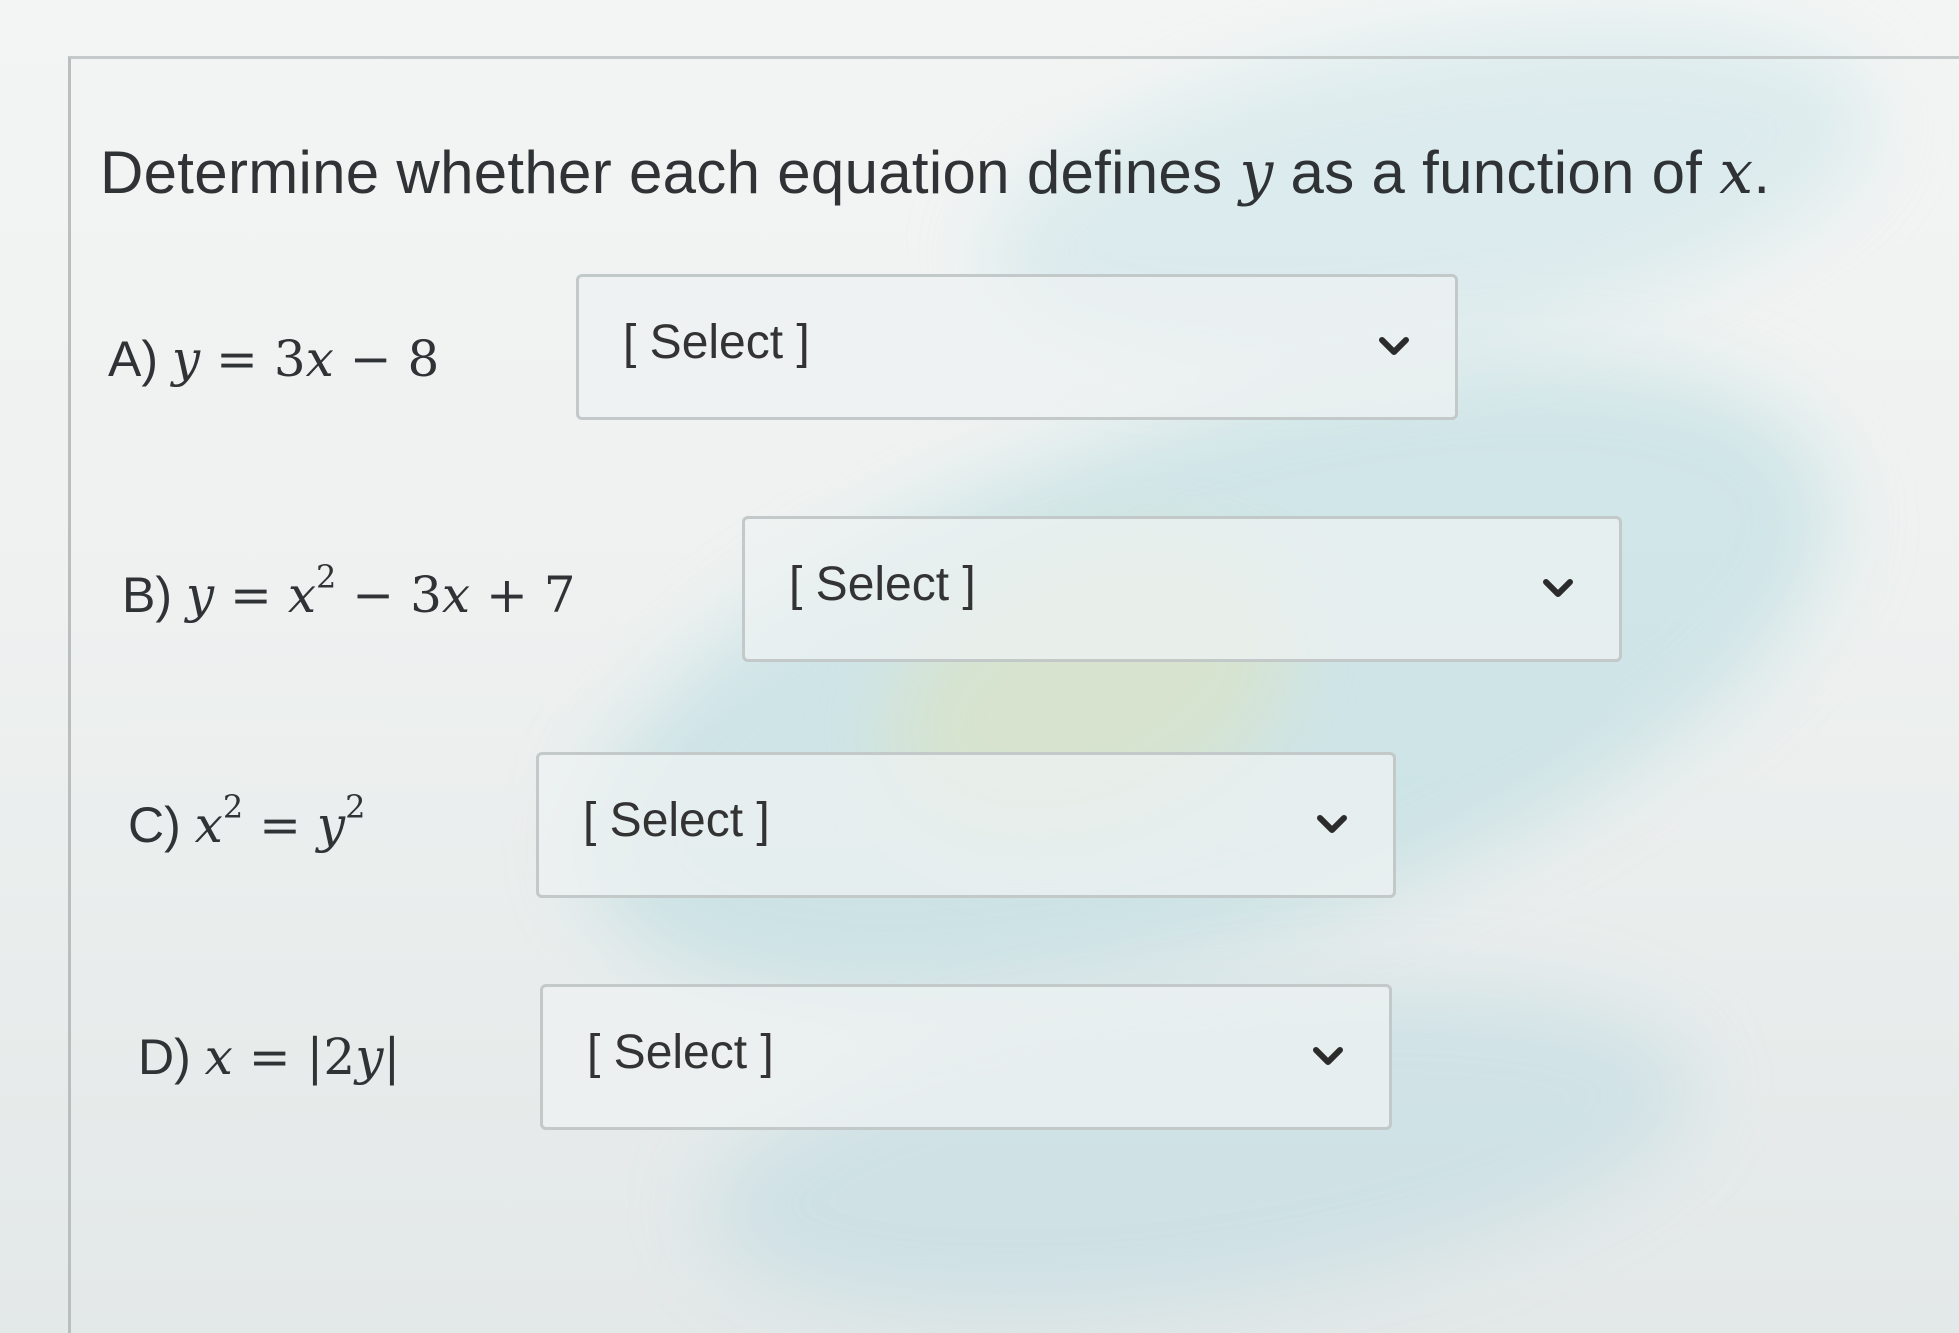 This screenshot has width=1959, height=1333. What do you see at coordinates (1736, 173) in the screenshot?
I see `prompt-var-x: x` at bounding box center [1736, 173].